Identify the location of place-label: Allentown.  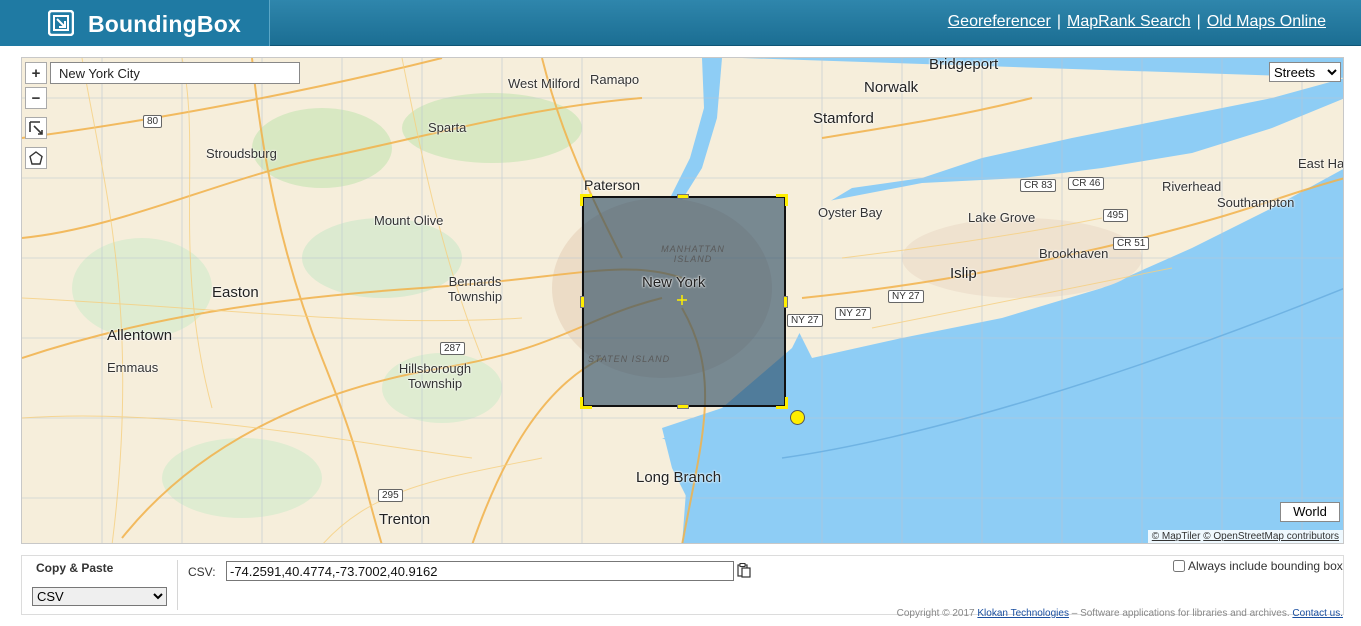
(140, 335).